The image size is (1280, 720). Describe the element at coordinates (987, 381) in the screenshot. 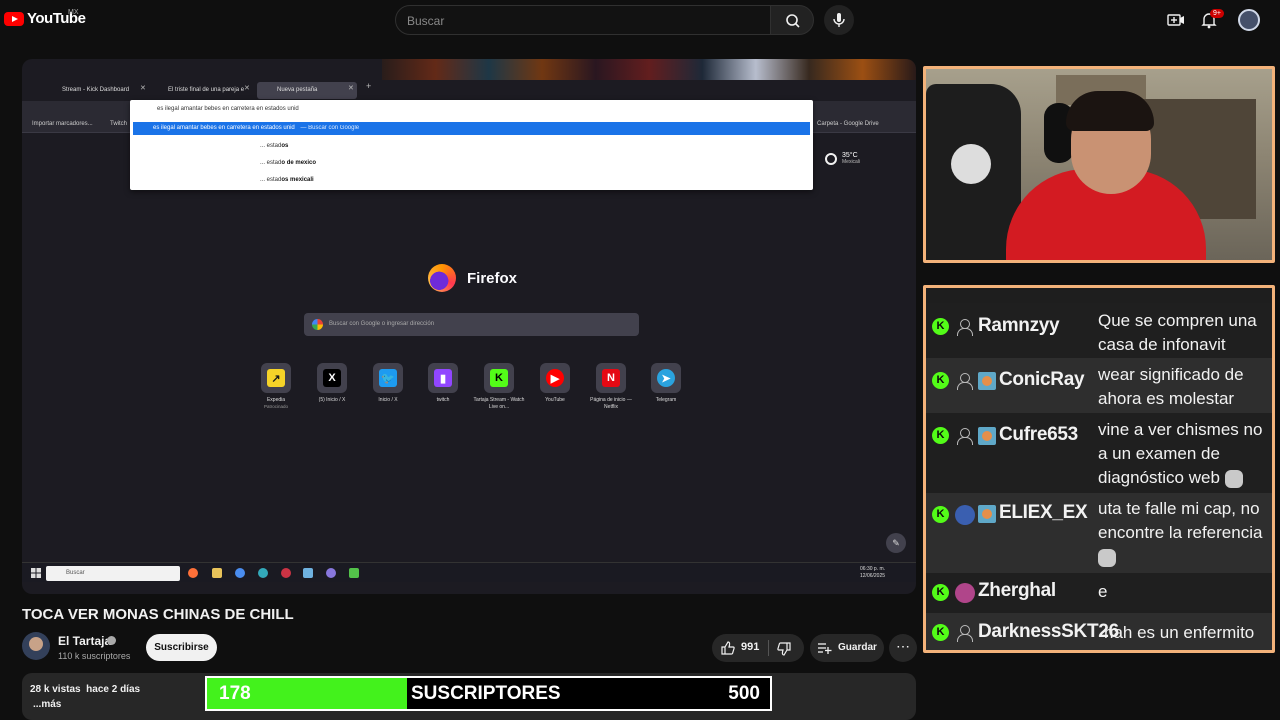

I see `subscriber-badge-icon` at that location.